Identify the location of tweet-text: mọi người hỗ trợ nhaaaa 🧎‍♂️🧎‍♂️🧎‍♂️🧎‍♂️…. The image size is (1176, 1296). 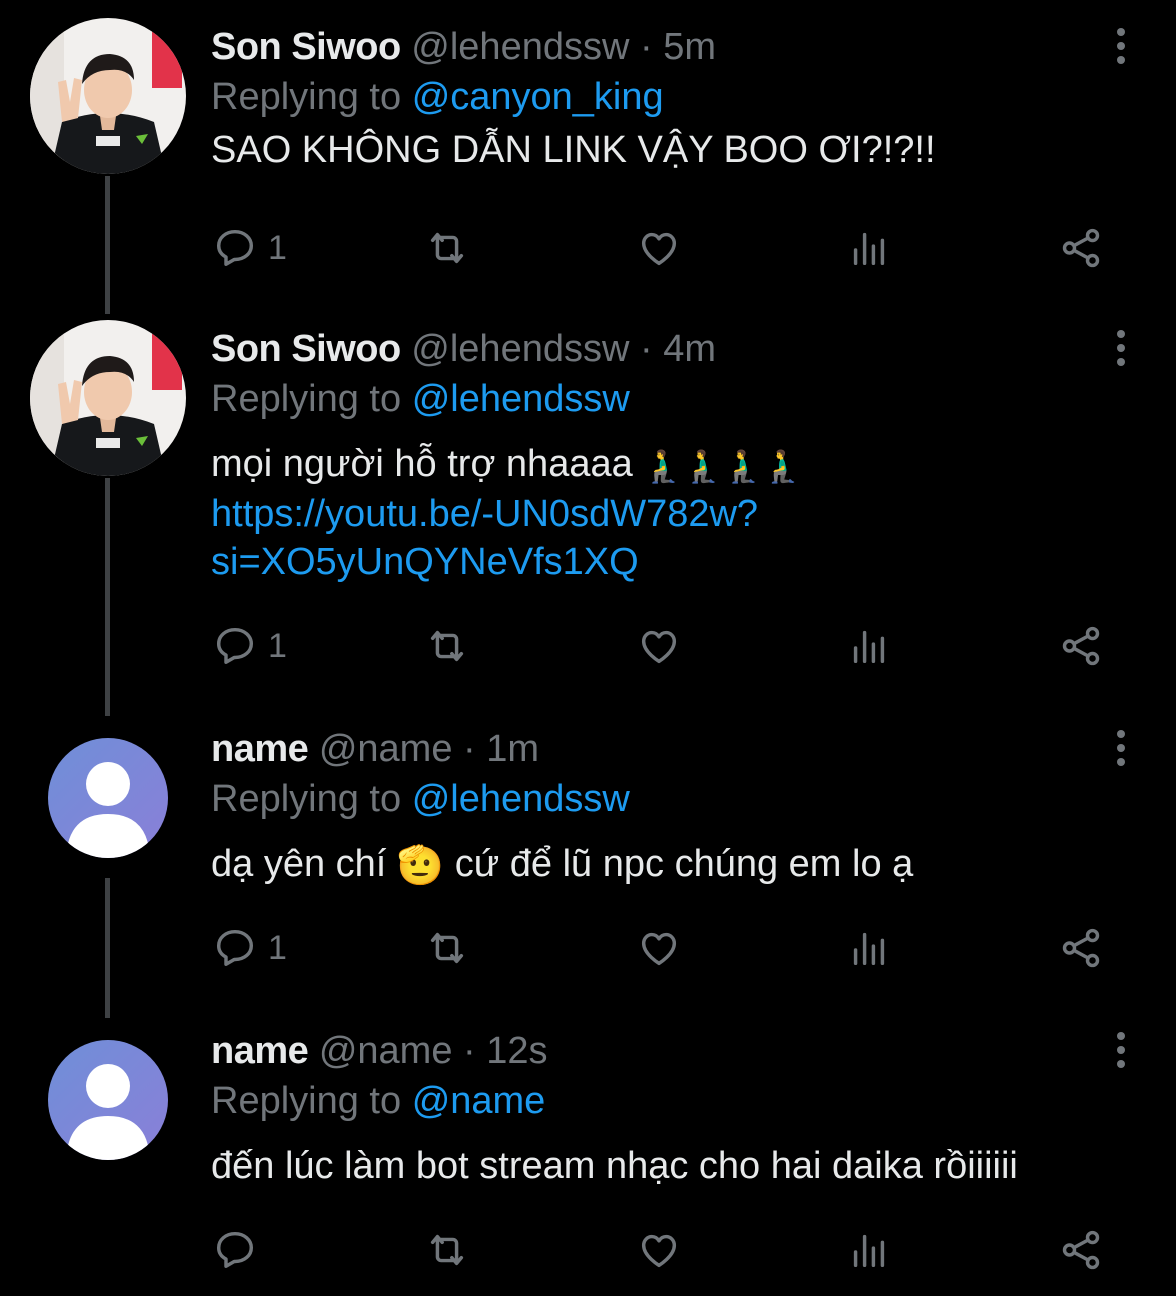
(507, 513).